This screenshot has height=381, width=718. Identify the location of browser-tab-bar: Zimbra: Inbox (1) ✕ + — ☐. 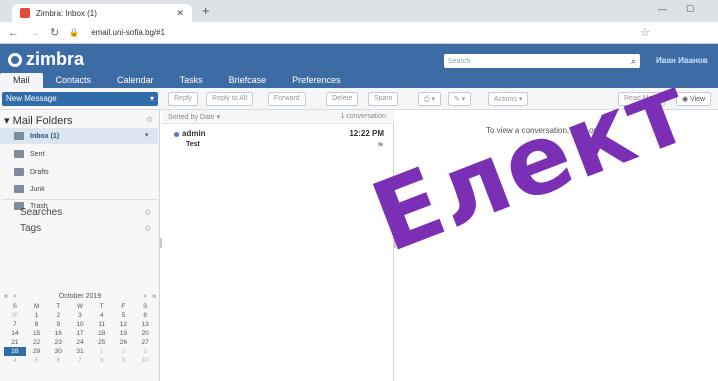
(359, 11).